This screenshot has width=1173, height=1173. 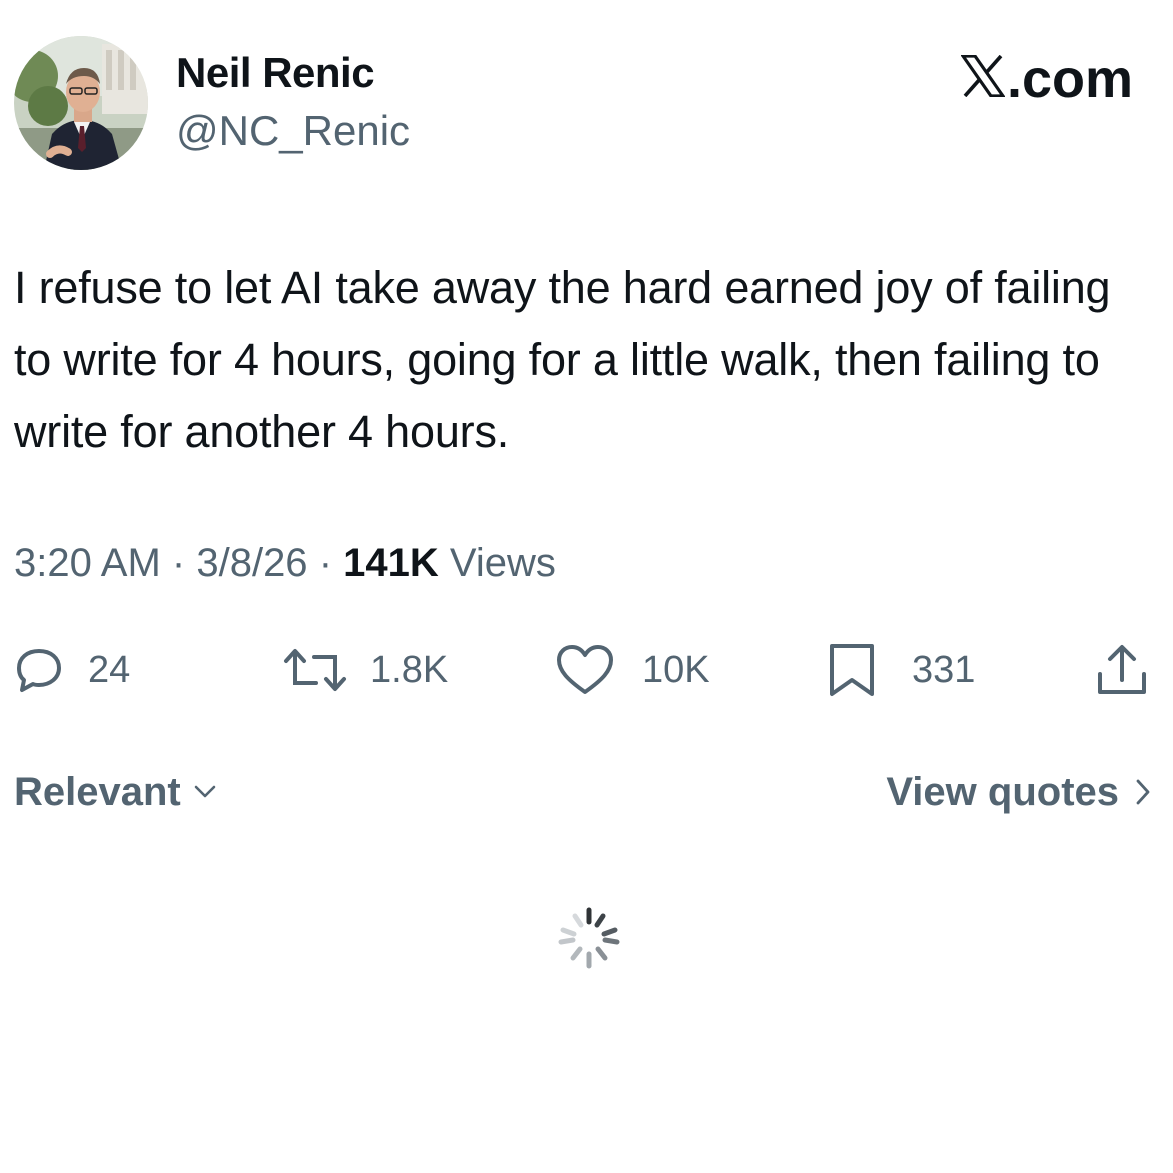 What do you see at coordinates (1002, 792) in the screenshot?
I see `view-quotes-label: View quotes` at bounding box center [1002, 792].